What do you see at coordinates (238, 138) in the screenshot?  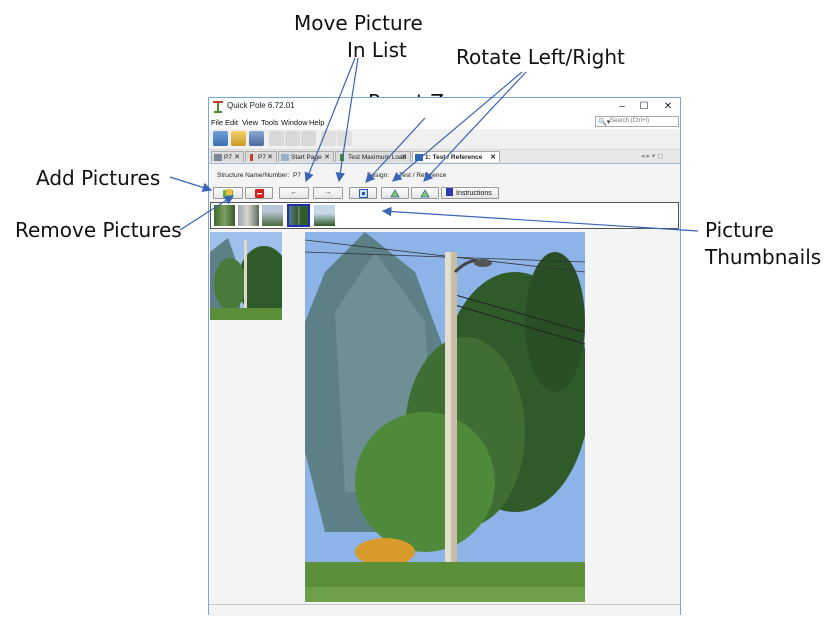 I see `open-project-icon` at bounding box center [238, 138].